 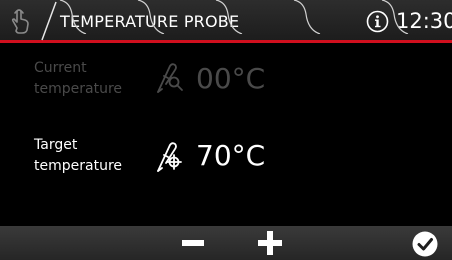 I want to click on plus-icon-vertical, so click(x=270, y=243).